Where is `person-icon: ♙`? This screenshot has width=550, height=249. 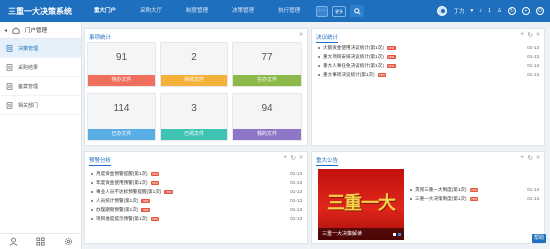
person-icon: ♙ is located at coordinates (499, 11).